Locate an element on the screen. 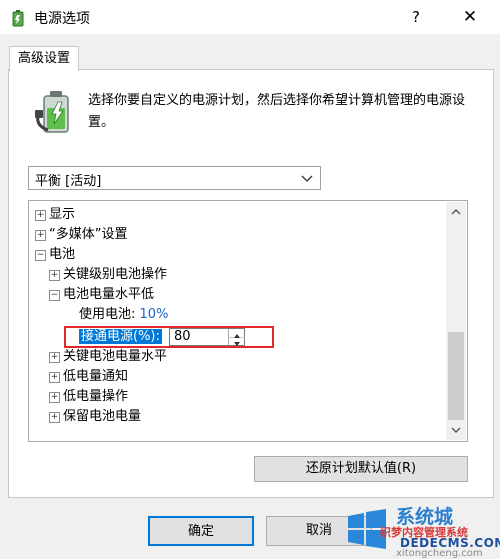 The width and height of the screenshot is (500, 559). intro-text: 选择你要自定义的电源计划，然后选择你希望计算机管理的电源设置。 is located at coordinates (277, 111).